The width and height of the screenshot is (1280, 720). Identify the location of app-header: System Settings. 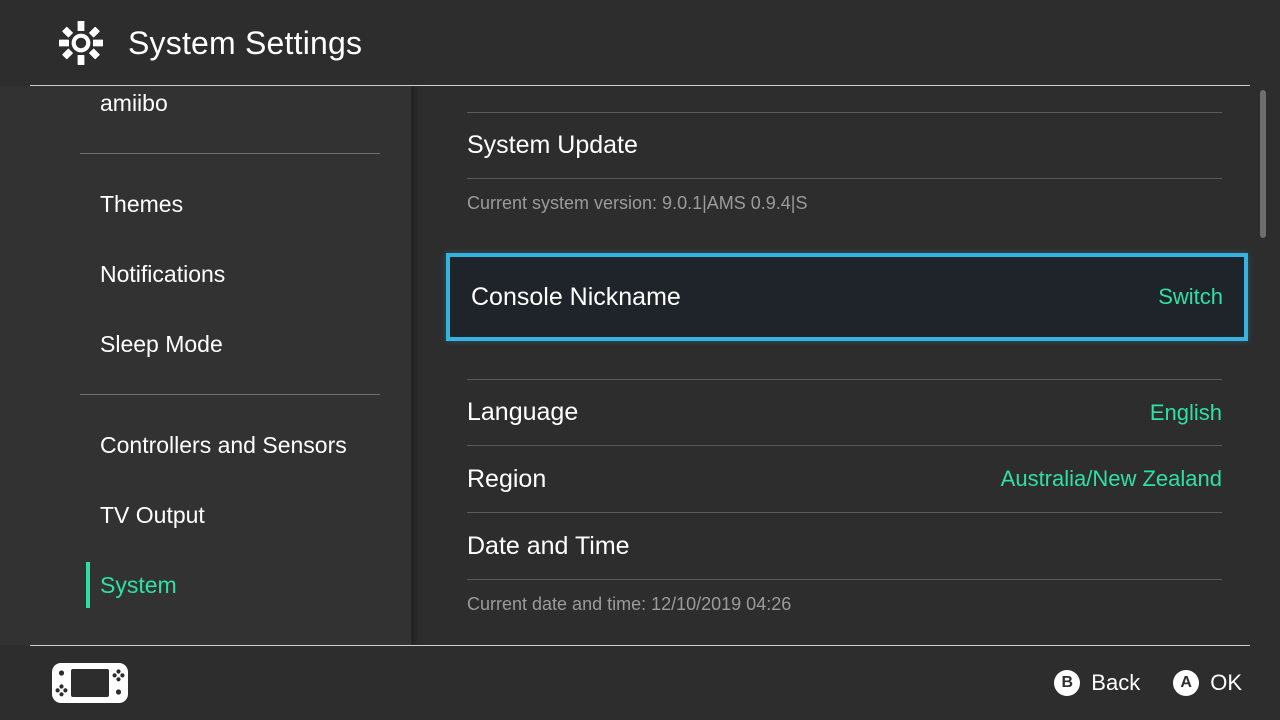
(640, 43).